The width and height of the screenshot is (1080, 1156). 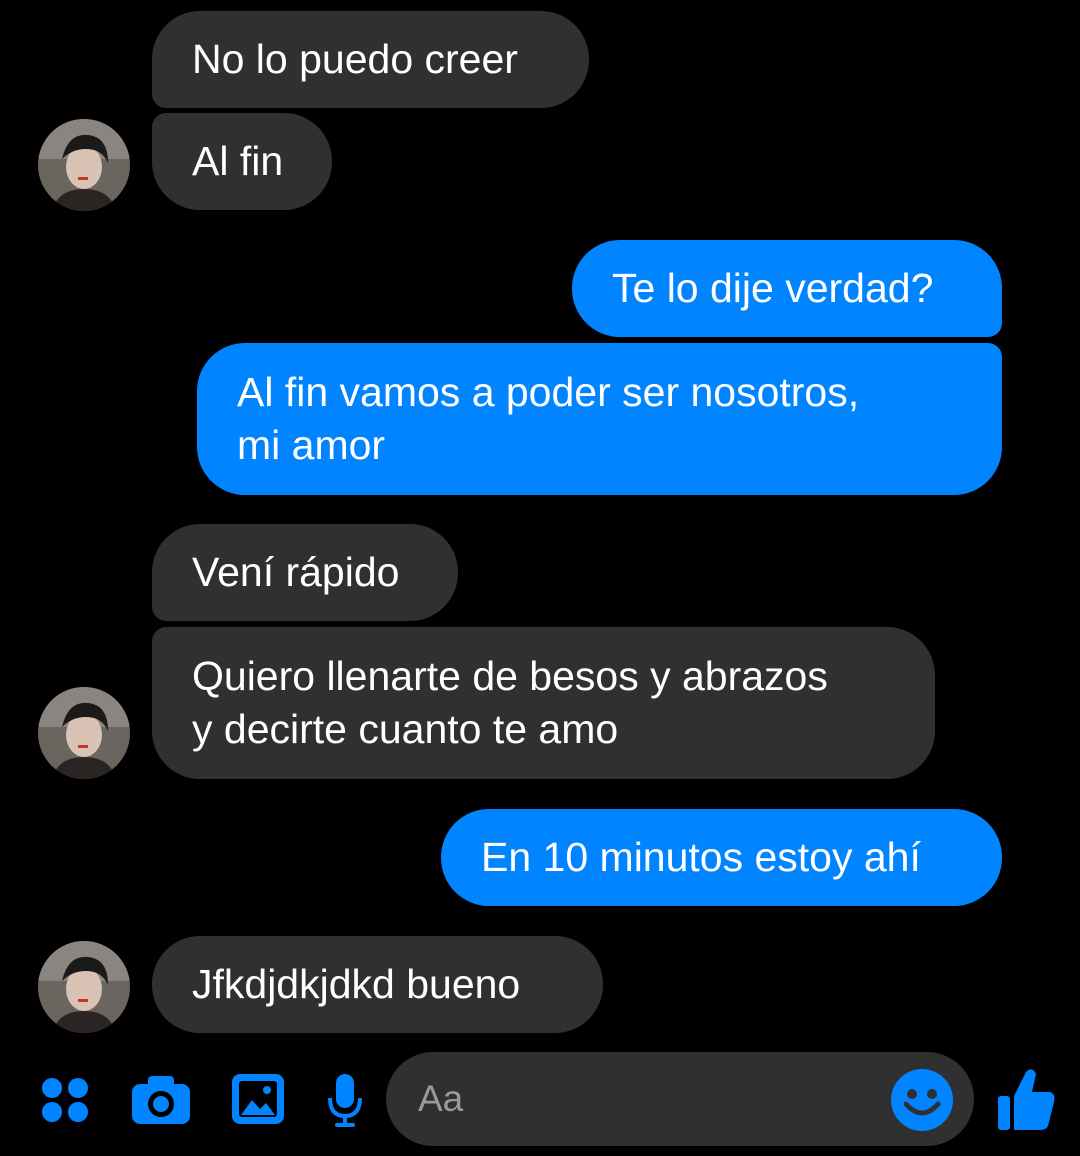 What do you see at coordinates (441, 1098) in the screenshot?
I see `input-placeholder: Aa` at bounding box center [441, 1098].